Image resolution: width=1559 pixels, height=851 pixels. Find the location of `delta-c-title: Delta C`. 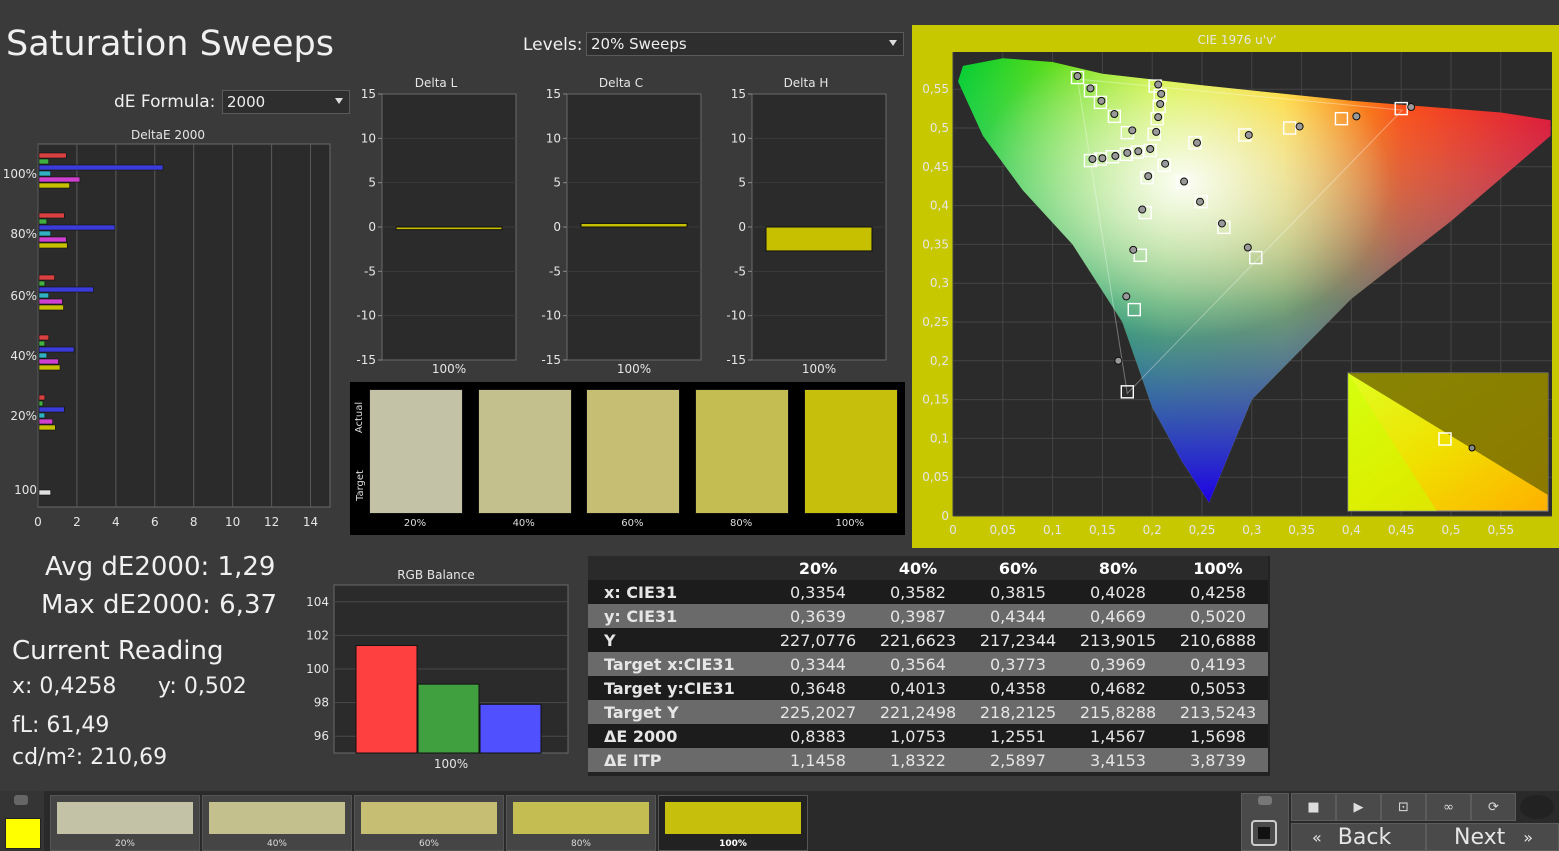

delta-c-title: Delta C is located at coordinates (621, 83).